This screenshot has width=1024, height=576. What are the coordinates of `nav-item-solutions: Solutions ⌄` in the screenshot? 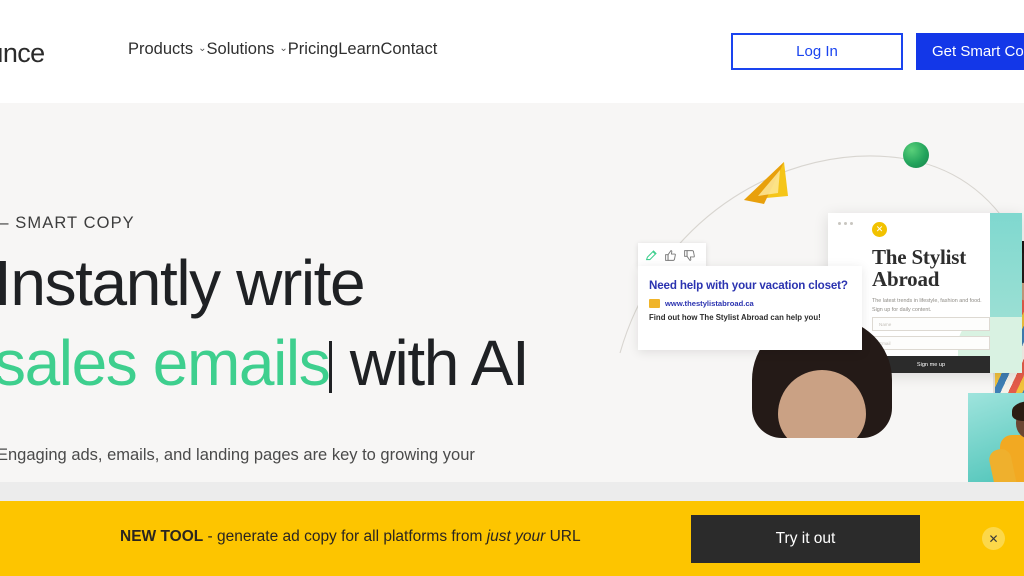 It's located at (247, 49).